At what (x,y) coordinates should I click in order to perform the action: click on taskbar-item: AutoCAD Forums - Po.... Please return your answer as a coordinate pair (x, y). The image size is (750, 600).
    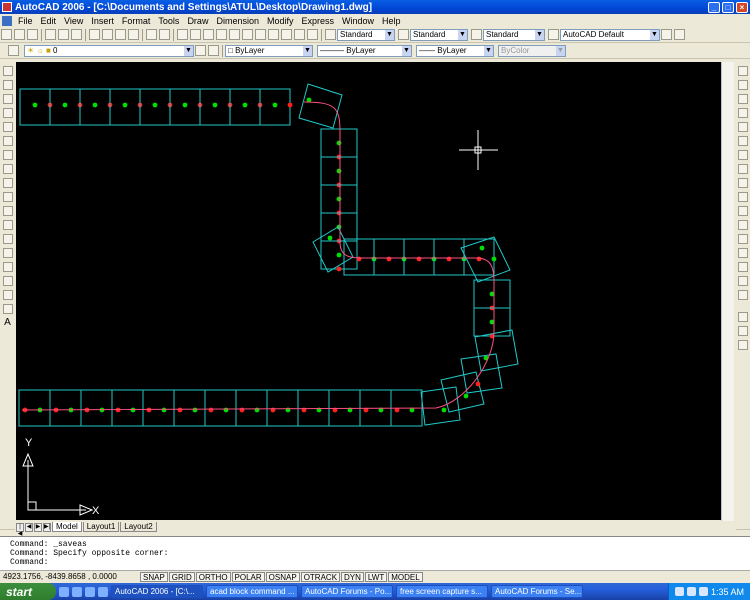
    Looking at the image, I should click on (347, 591).